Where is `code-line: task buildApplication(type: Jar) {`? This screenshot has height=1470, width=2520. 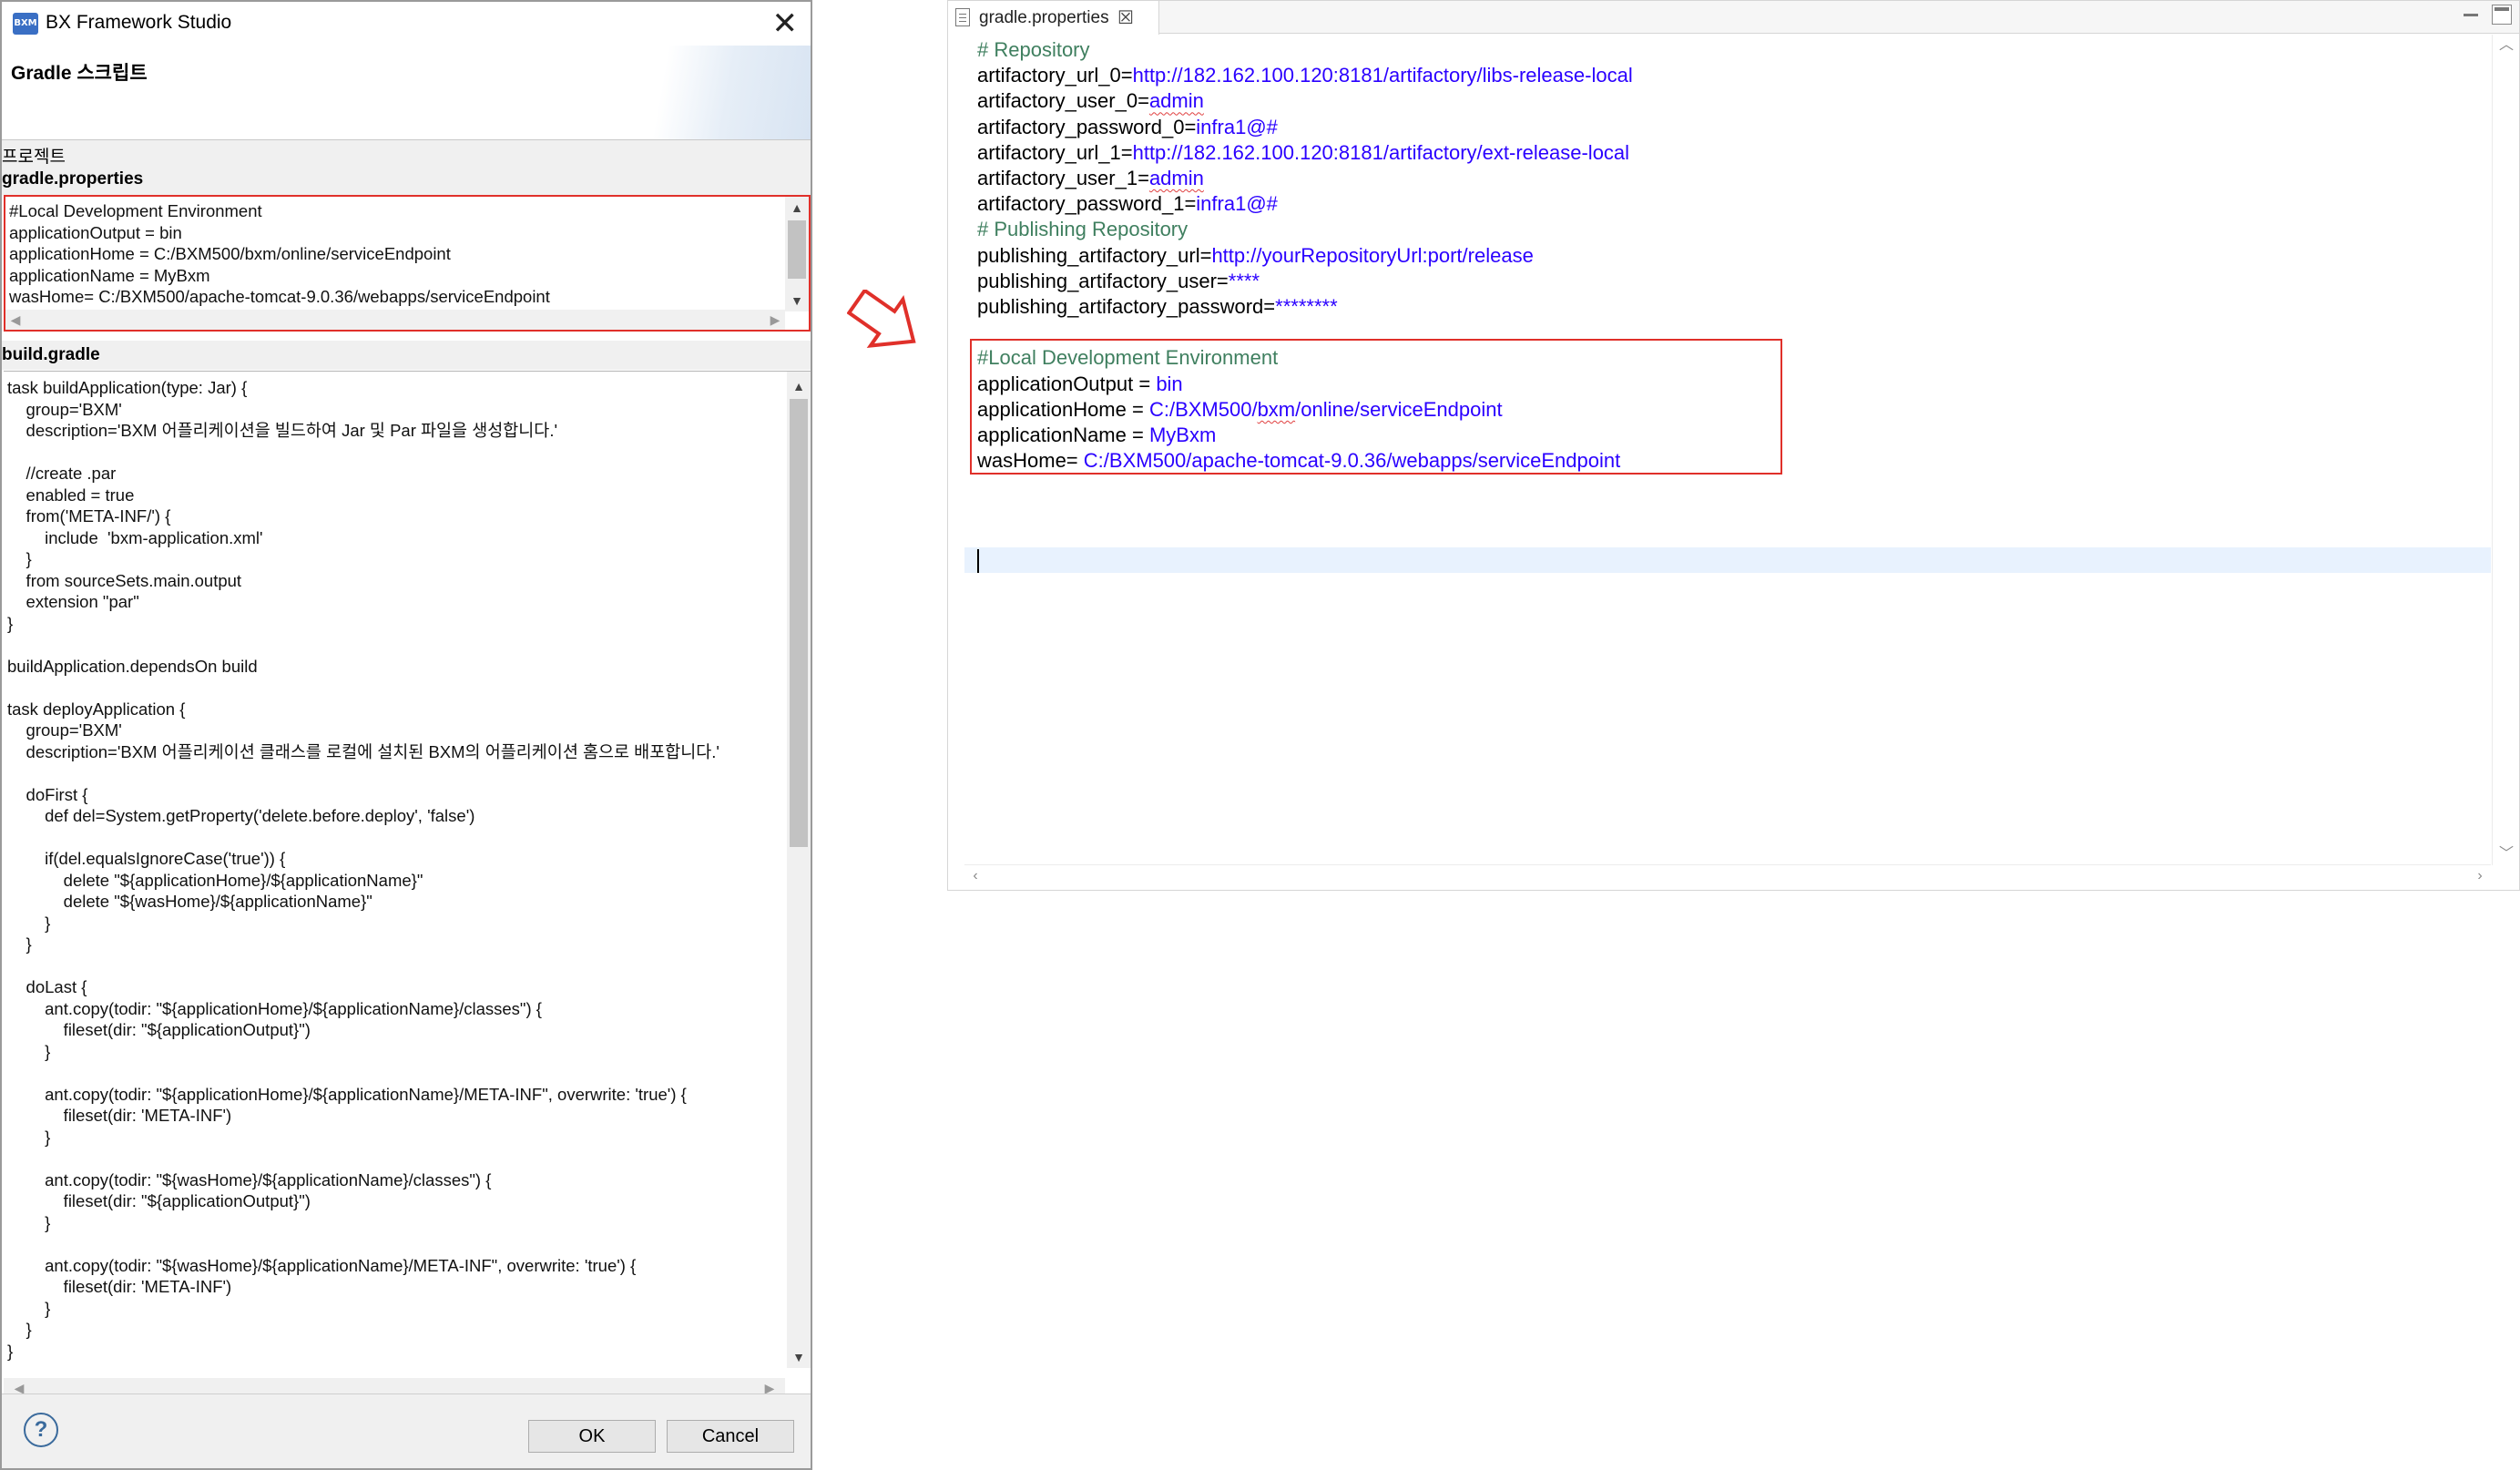 code-line: task buildApplication(type: Jar) { is located at coordinates (127, 387).